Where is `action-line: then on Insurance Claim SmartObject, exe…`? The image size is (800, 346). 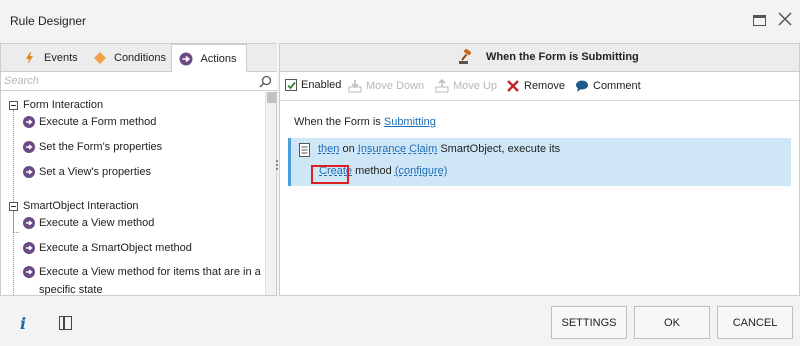 action-line: then on Insurance Claim SmartObject, exe… is located at coordinates (439, 149).